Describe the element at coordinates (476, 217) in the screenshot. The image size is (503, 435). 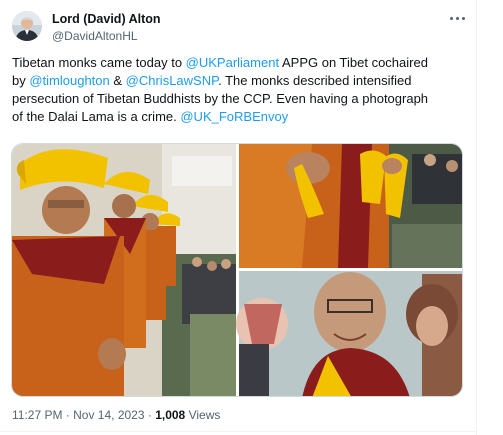
I see `column-divider` at that location.